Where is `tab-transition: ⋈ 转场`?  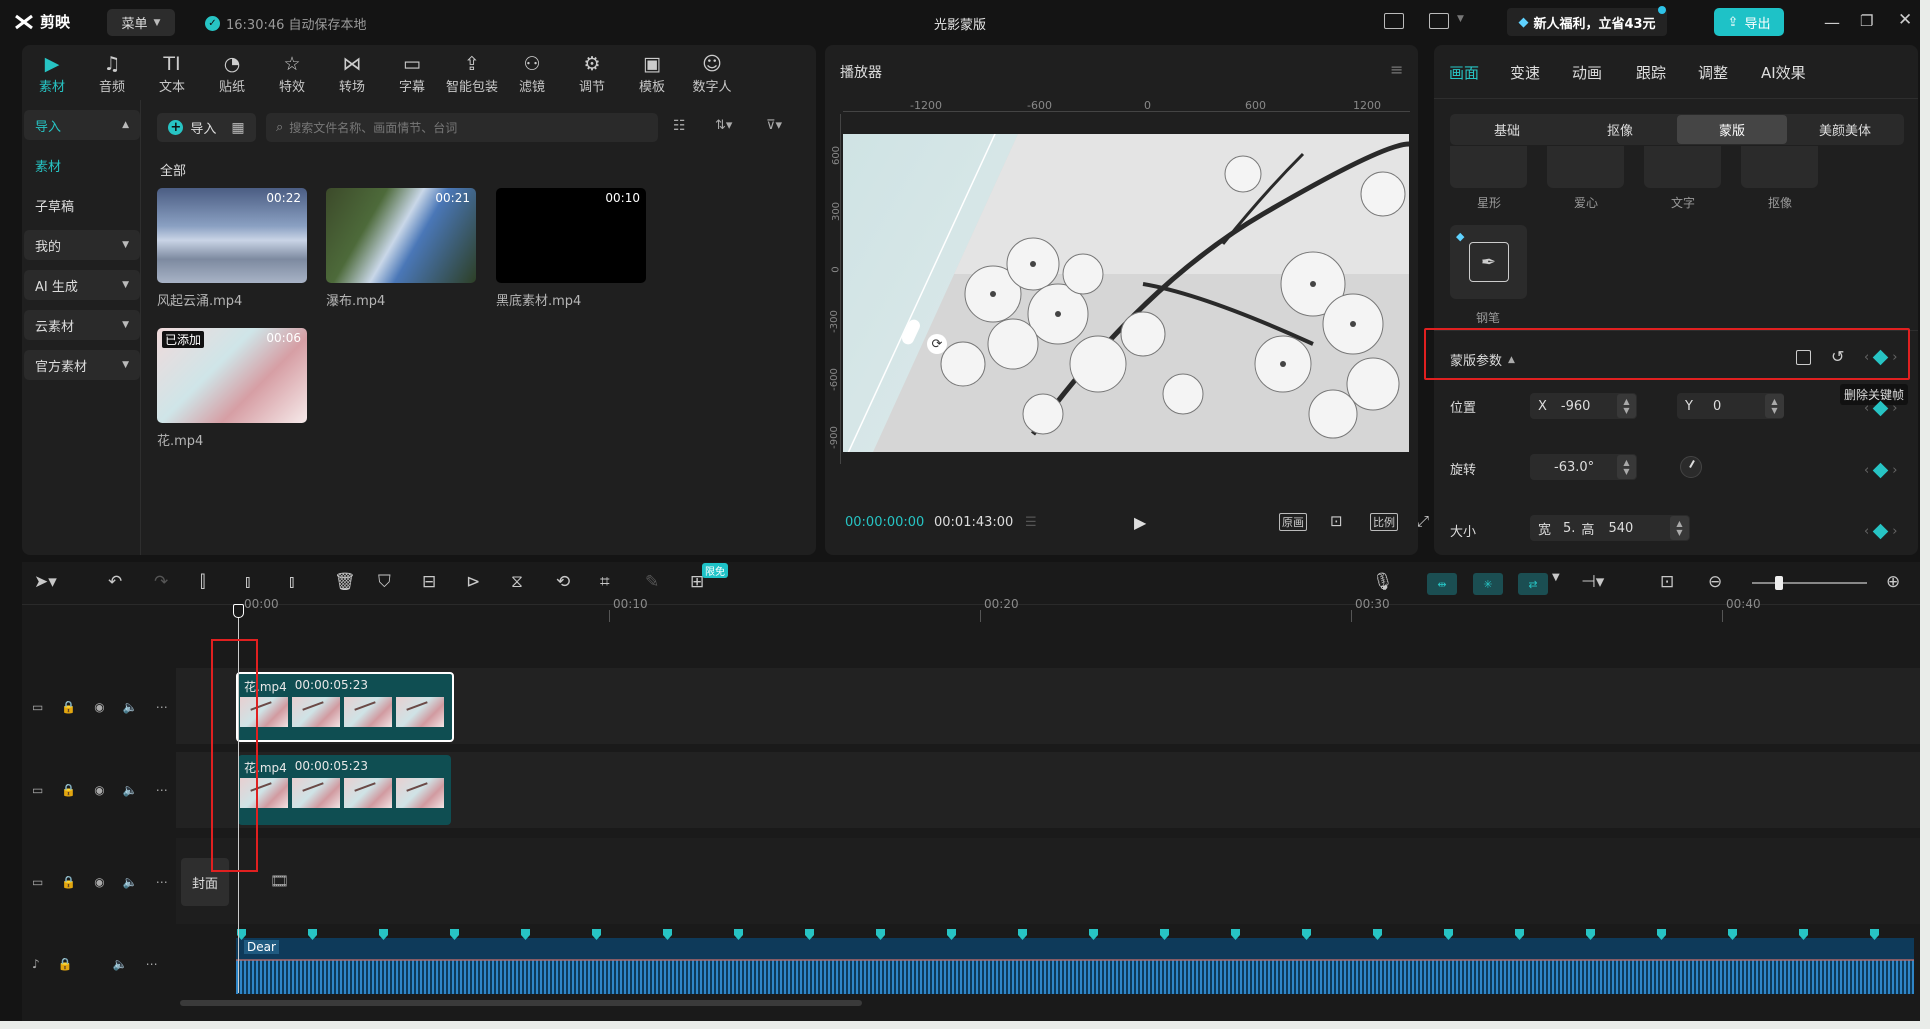
tab-transition: ⋈ 转场 is located at coordinates (352, 76).